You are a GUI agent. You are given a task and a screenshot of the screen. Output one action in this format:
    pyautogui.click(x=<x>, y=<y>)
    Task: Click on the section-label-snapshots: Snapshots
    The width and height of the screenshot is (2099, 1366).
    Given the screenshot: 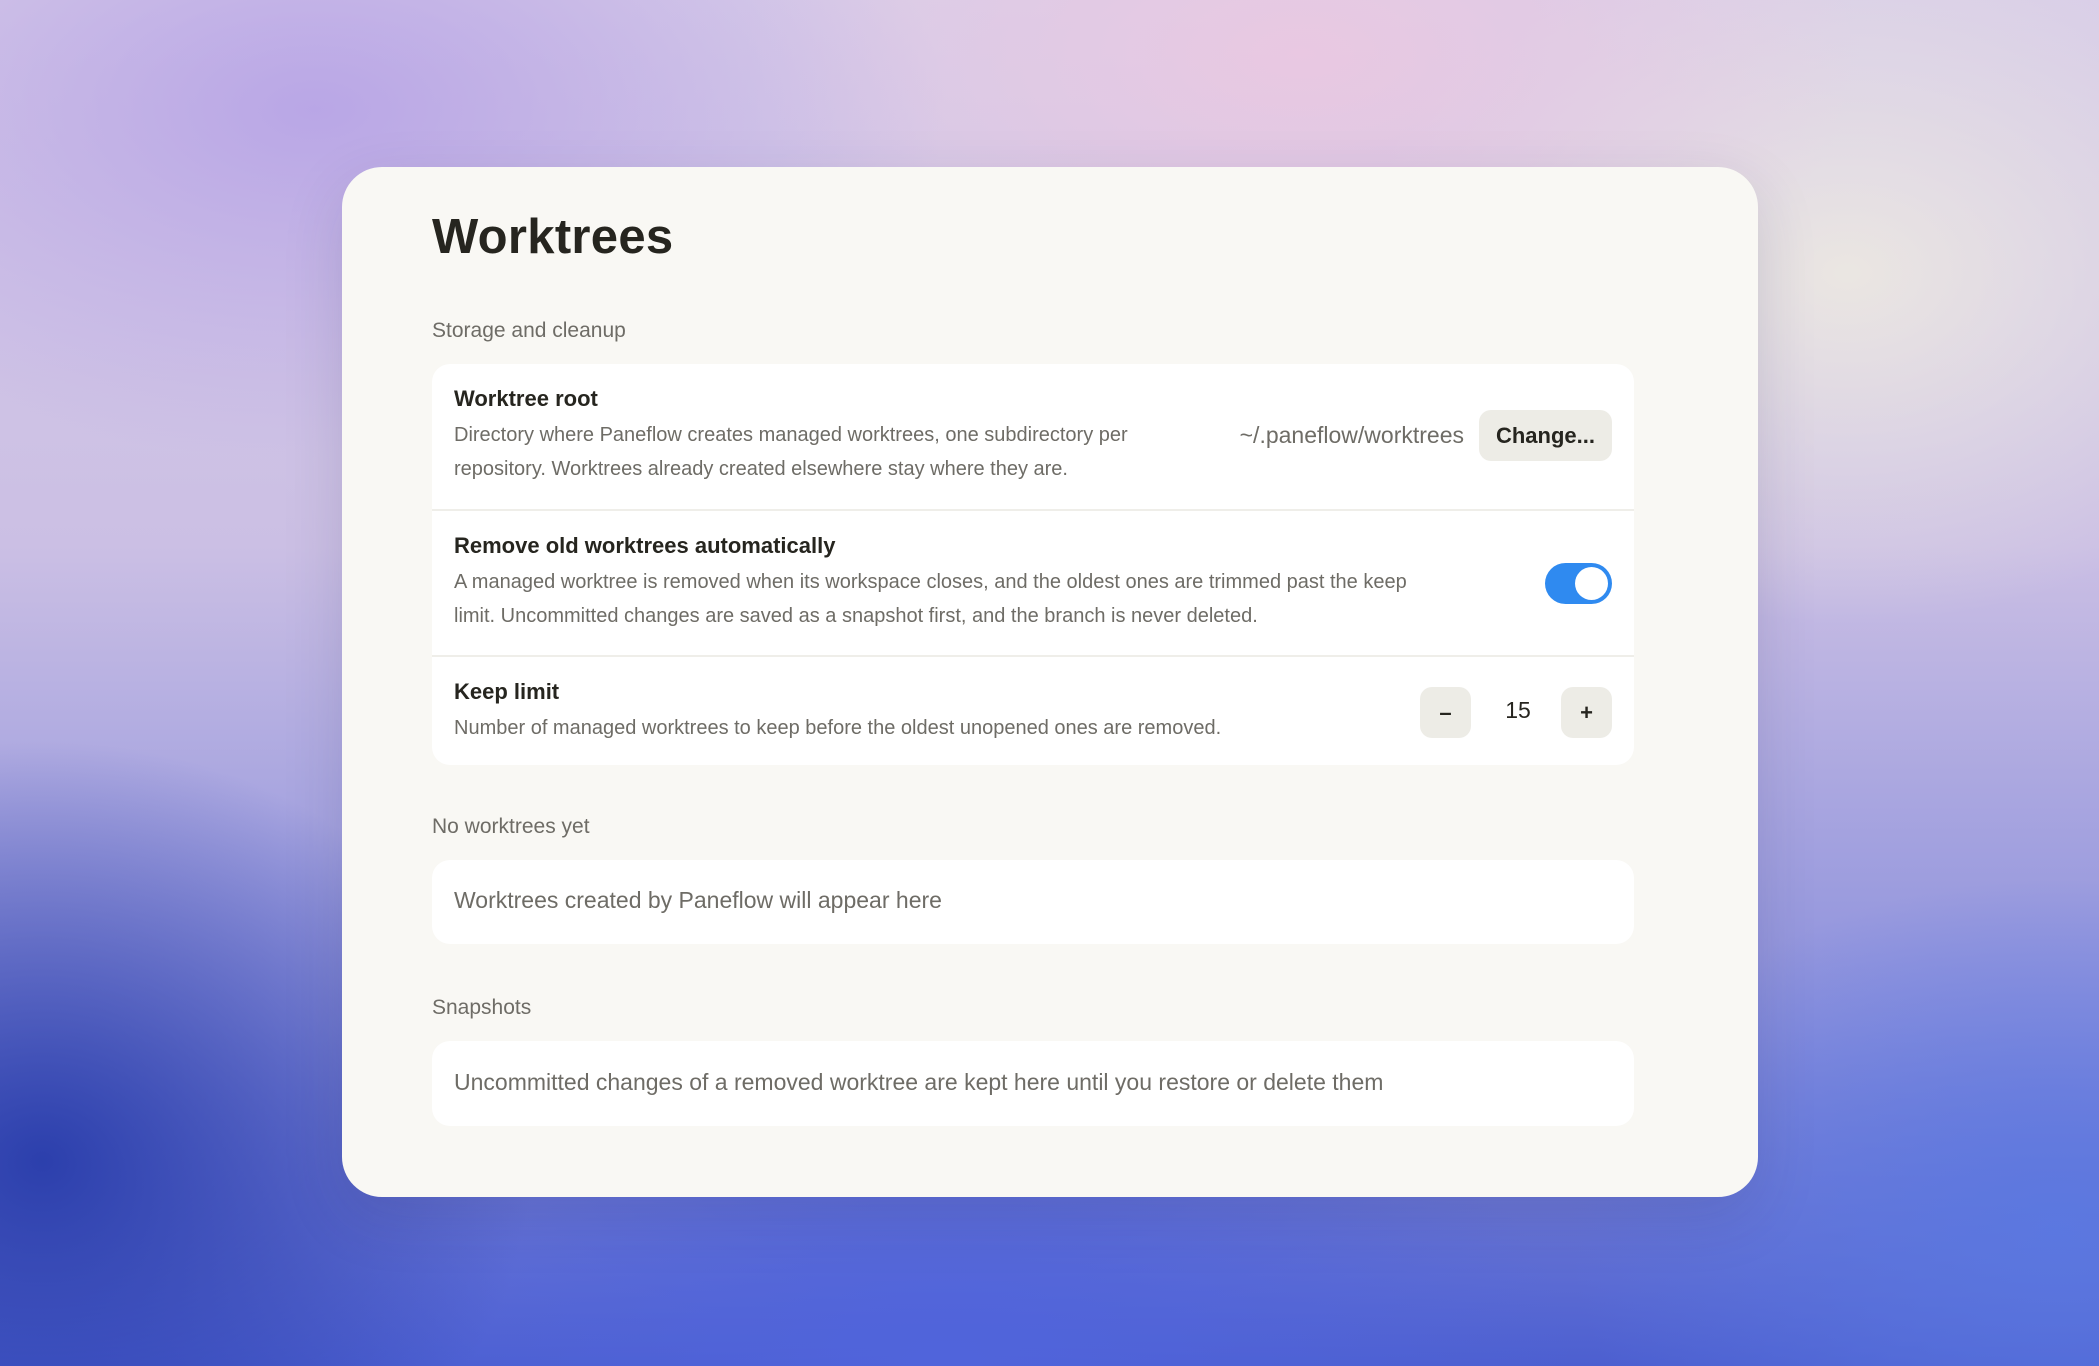 What is the action you would take?
    pyautogui.click(x=482, y=1007)
    